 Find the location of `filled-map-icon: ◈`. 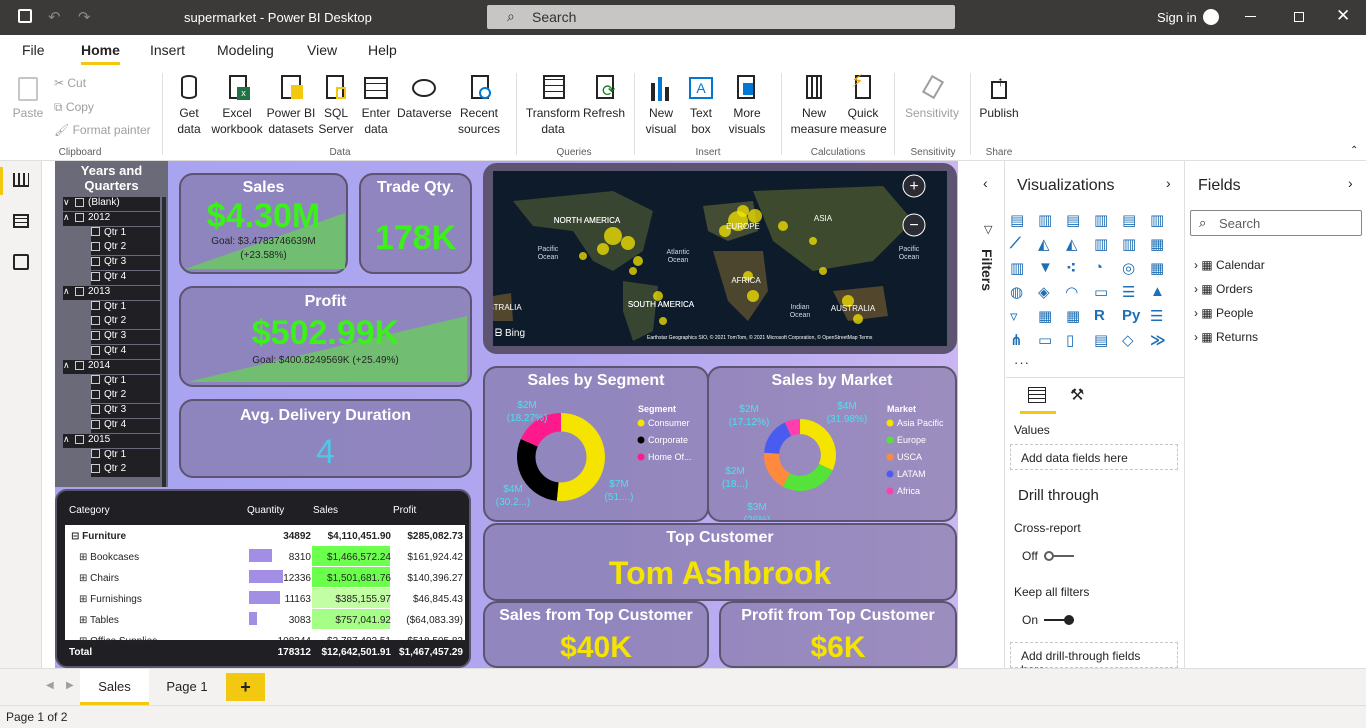

filled-map-icon: ◈ is located at coordinates (1047, 292).